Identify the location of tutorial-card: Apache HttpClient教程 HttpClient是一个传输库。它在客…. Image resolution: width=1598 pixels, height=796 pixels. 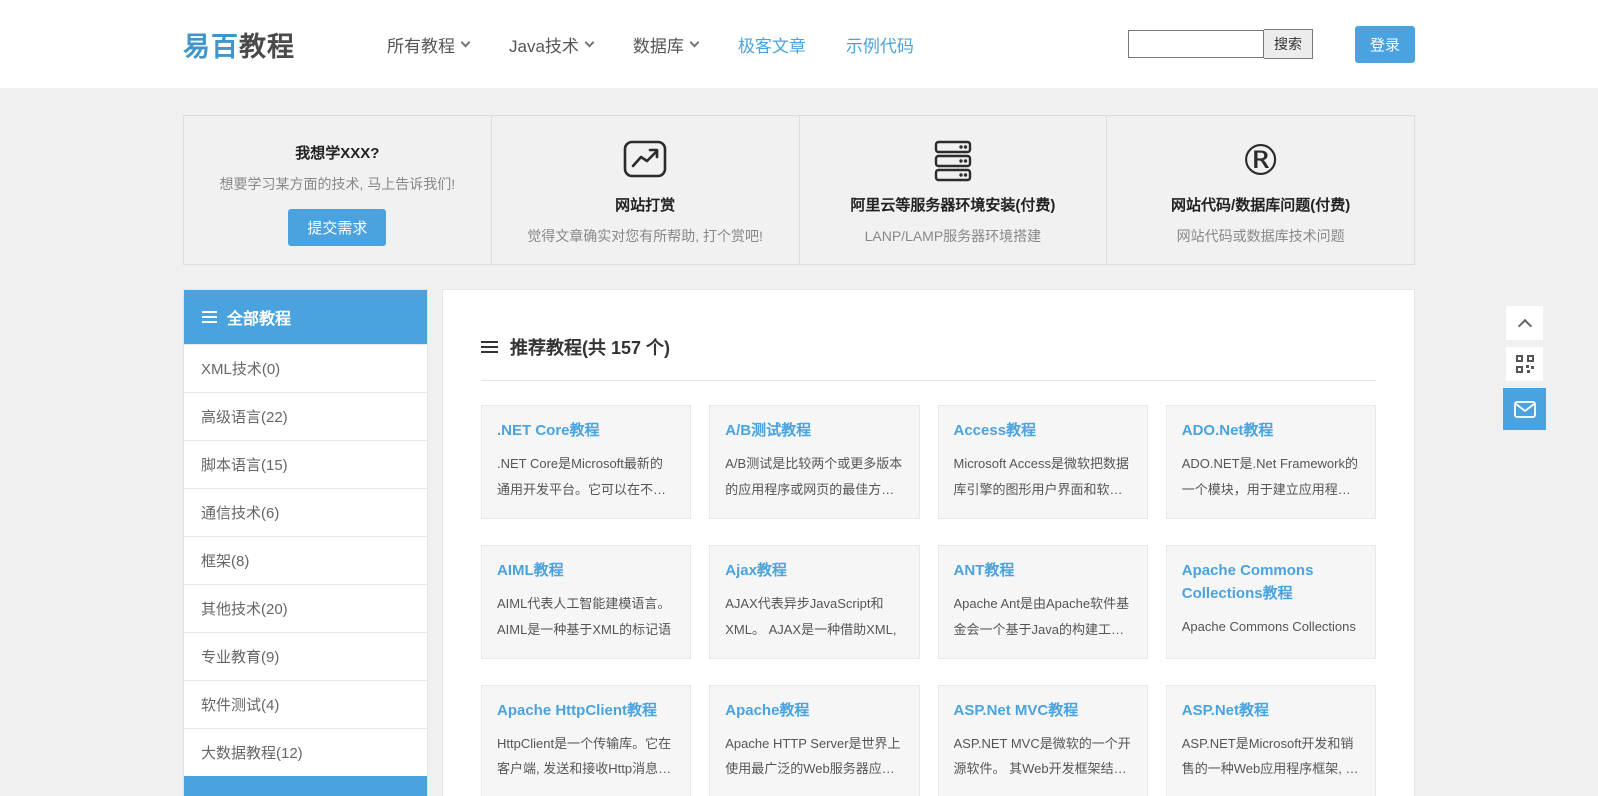
(586, 740).